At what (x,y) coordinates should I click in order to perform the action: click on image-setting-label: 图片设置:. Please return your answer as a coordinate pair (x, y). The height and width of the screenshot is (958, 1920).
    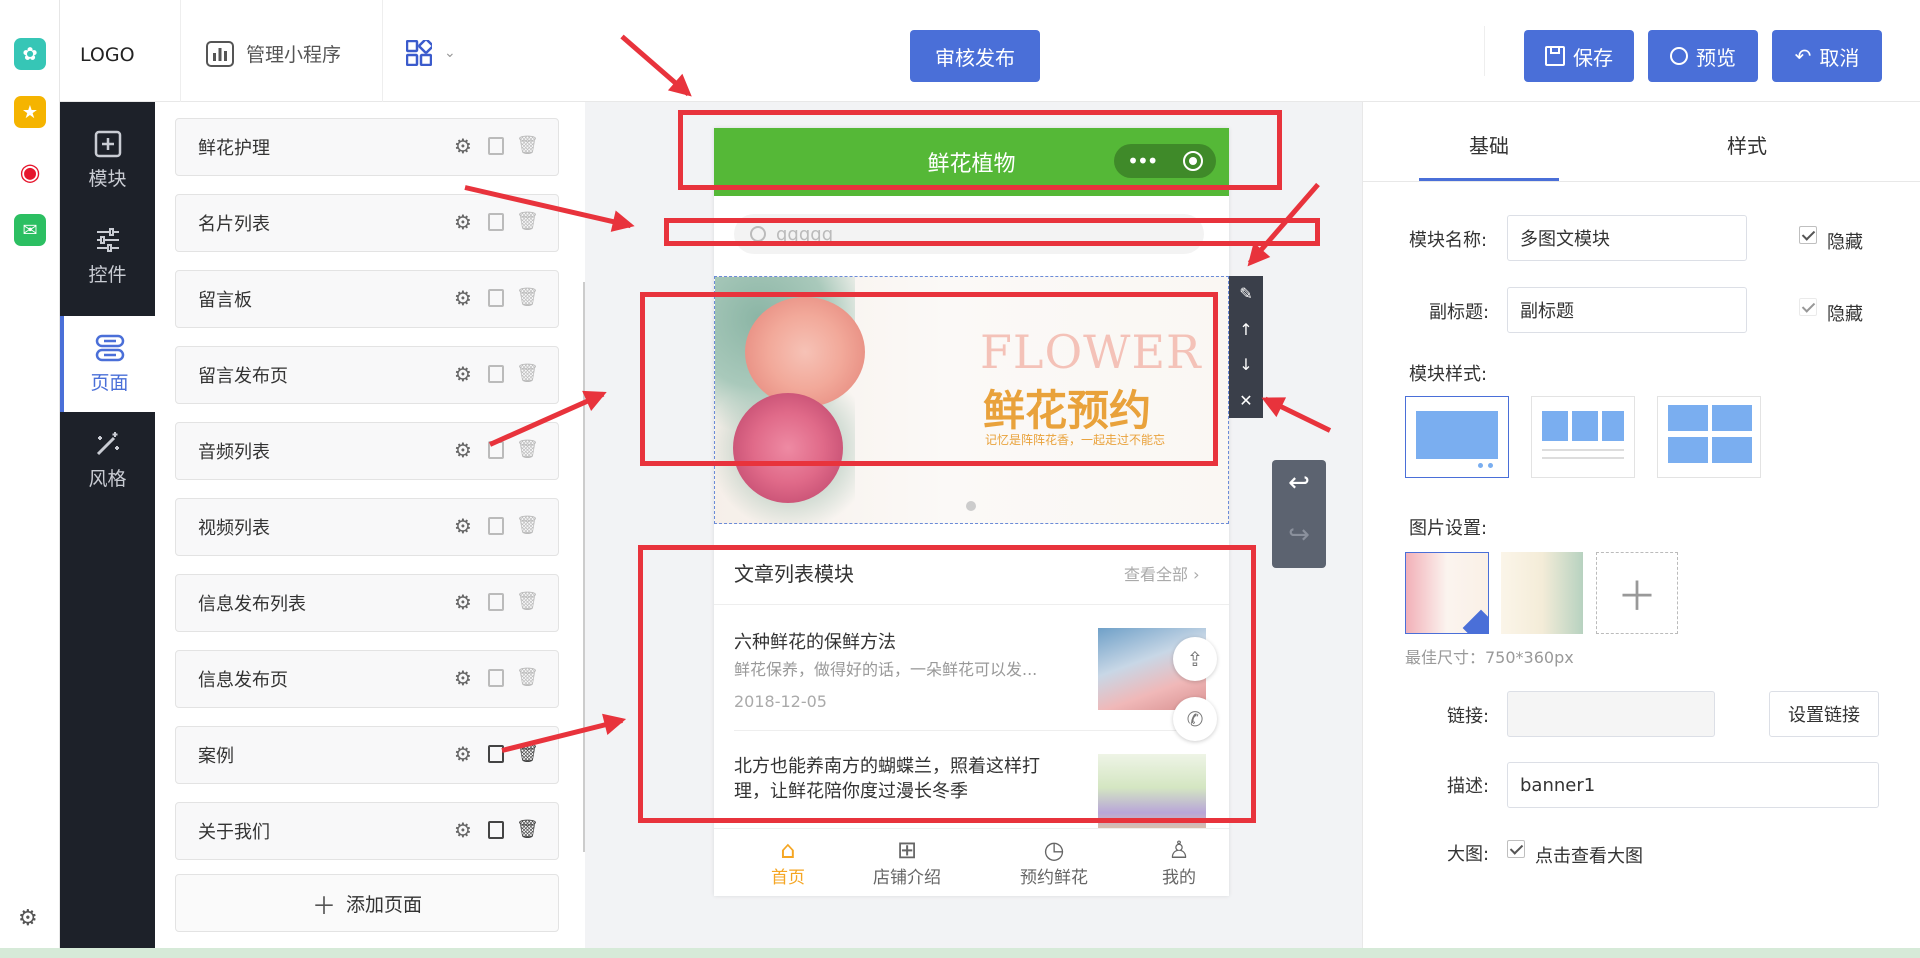
    Looking at the image, I should click on (1448, 528).